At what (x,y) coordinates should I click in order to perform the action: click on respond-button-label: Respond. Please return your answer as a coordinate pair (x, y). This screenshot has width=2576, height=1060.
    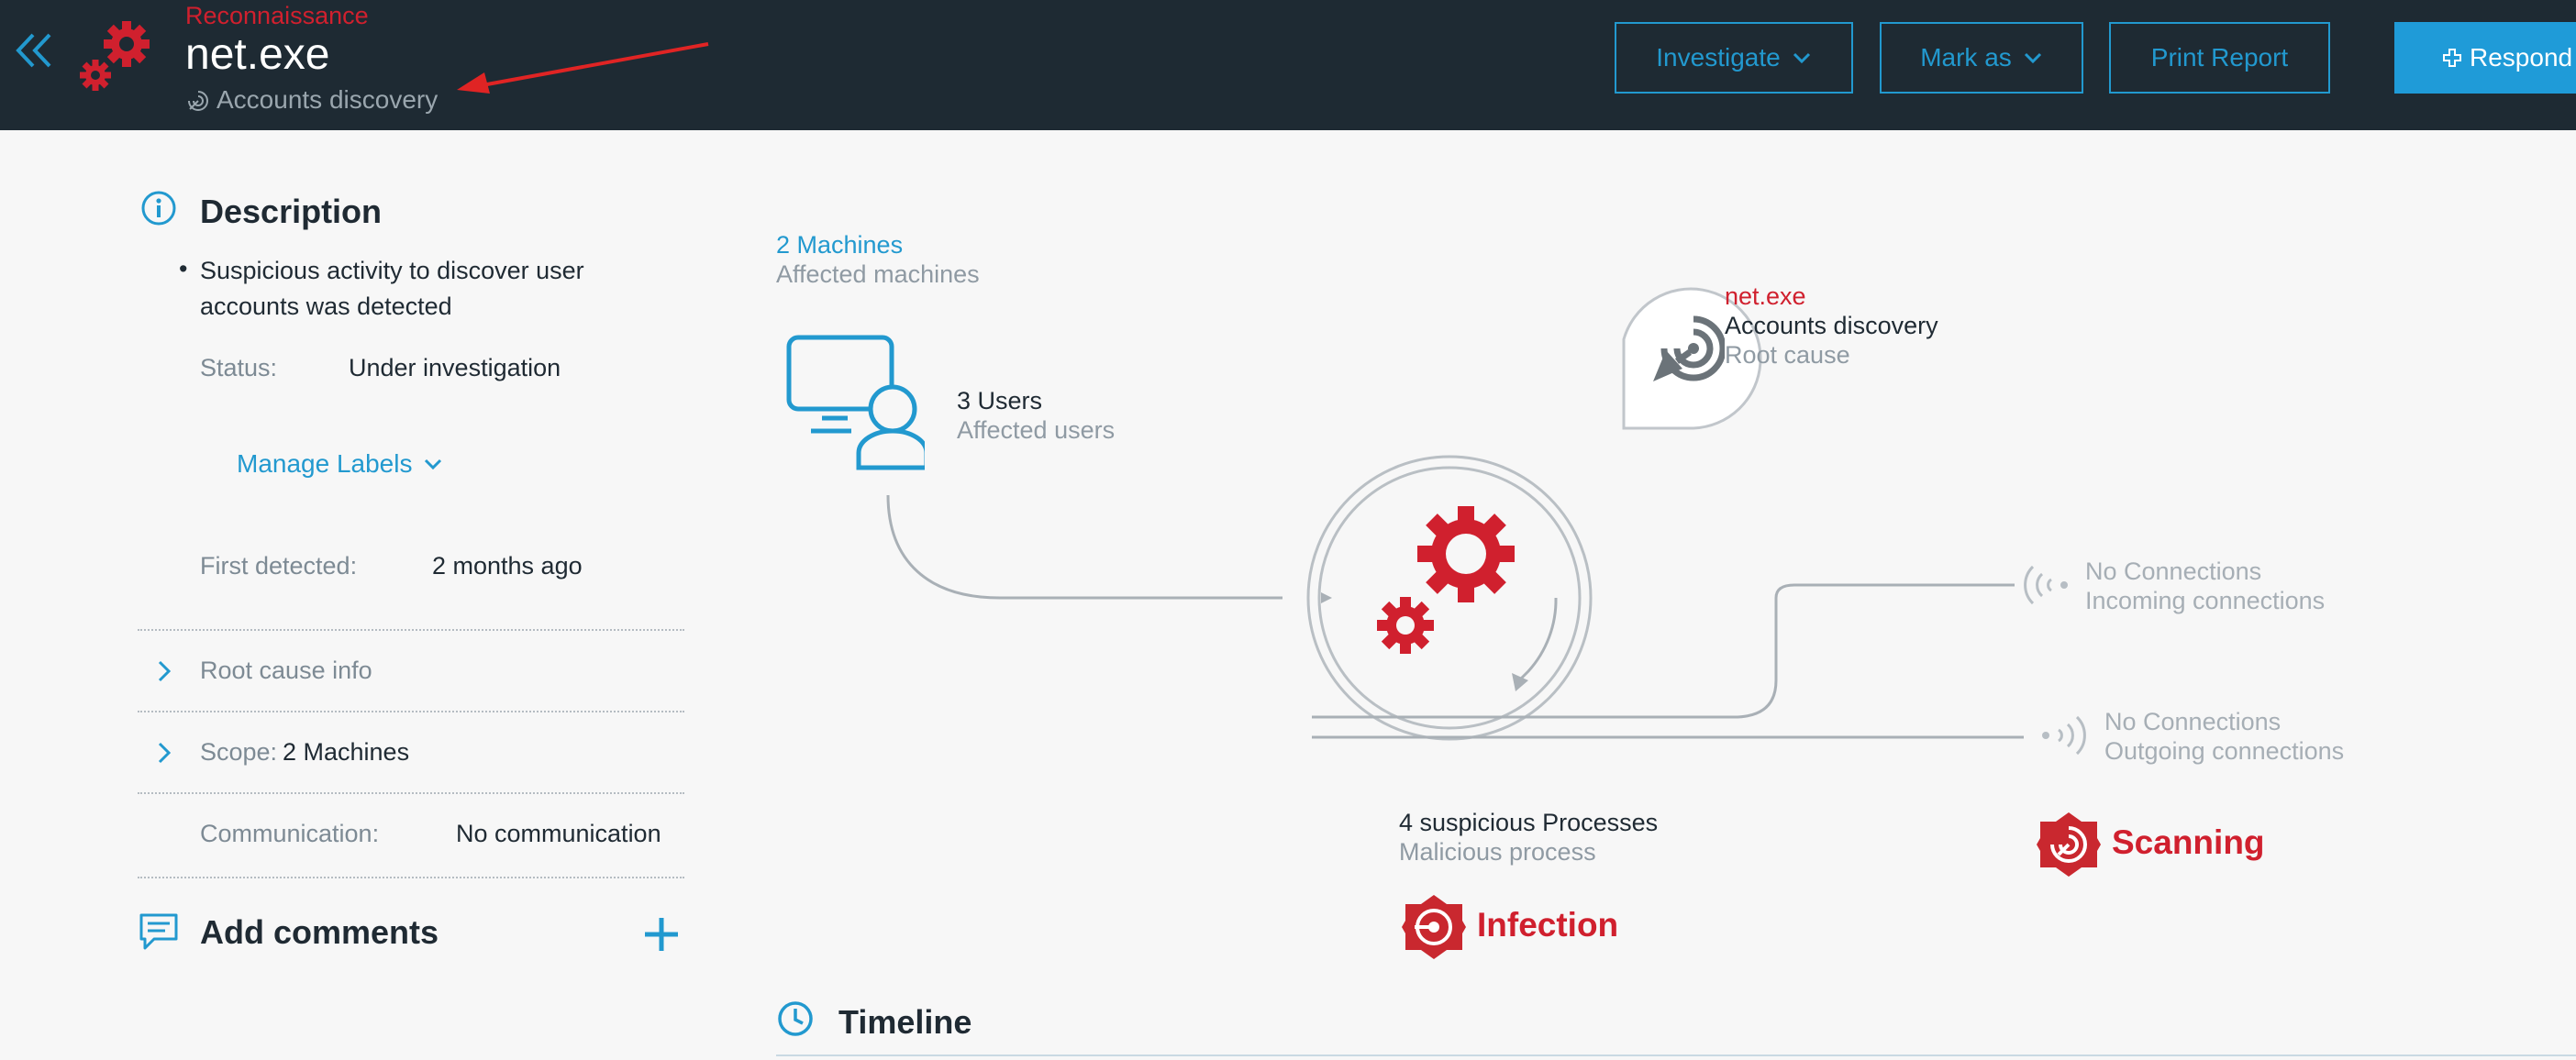
    Looking at the image, I should click on (2521, 57).